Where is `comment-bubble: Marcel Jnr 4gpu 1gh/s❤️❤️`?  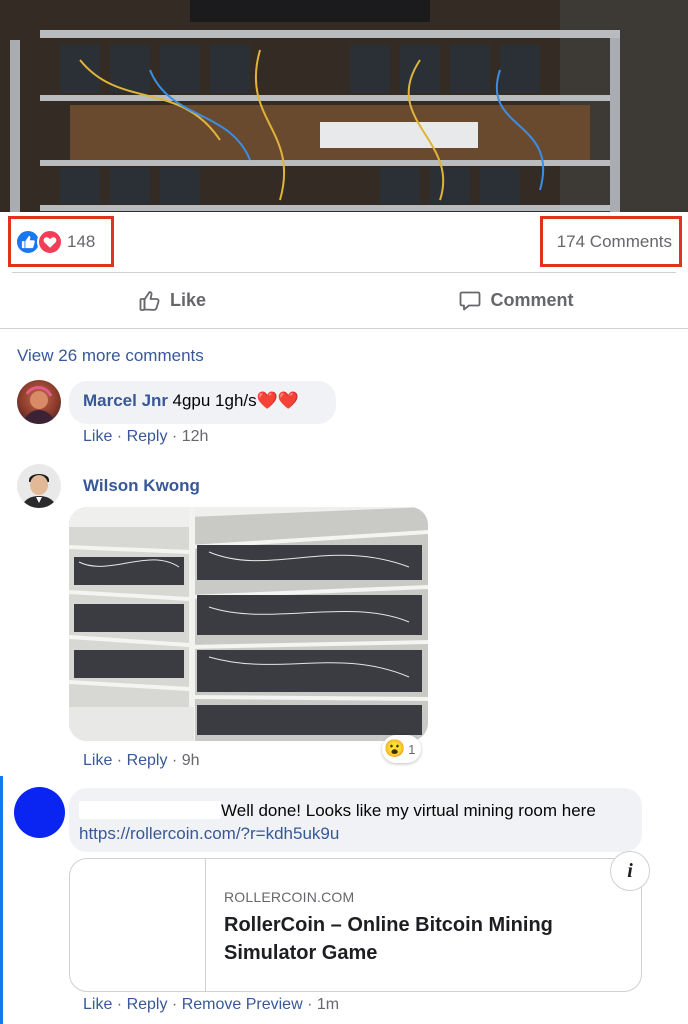
comment-bubble: Marcel Jnr 4gpu 1gh/s❤️❤️ is located at coordinates (202, 402).